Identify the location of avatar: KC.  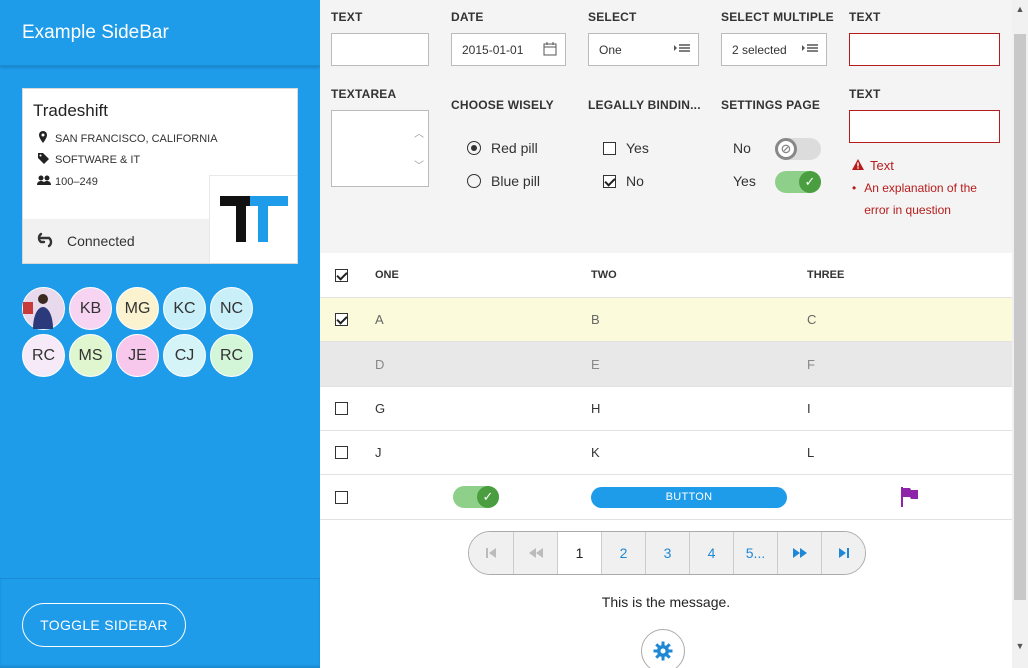
(184, 308).